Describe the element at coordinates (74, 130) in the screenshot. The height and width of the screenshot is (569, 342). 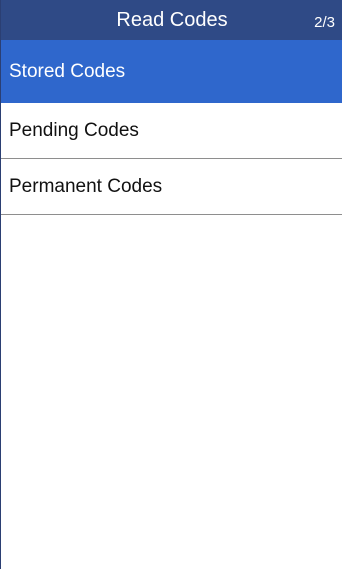
I see `menu-item-label: Pending Codes` at that location.